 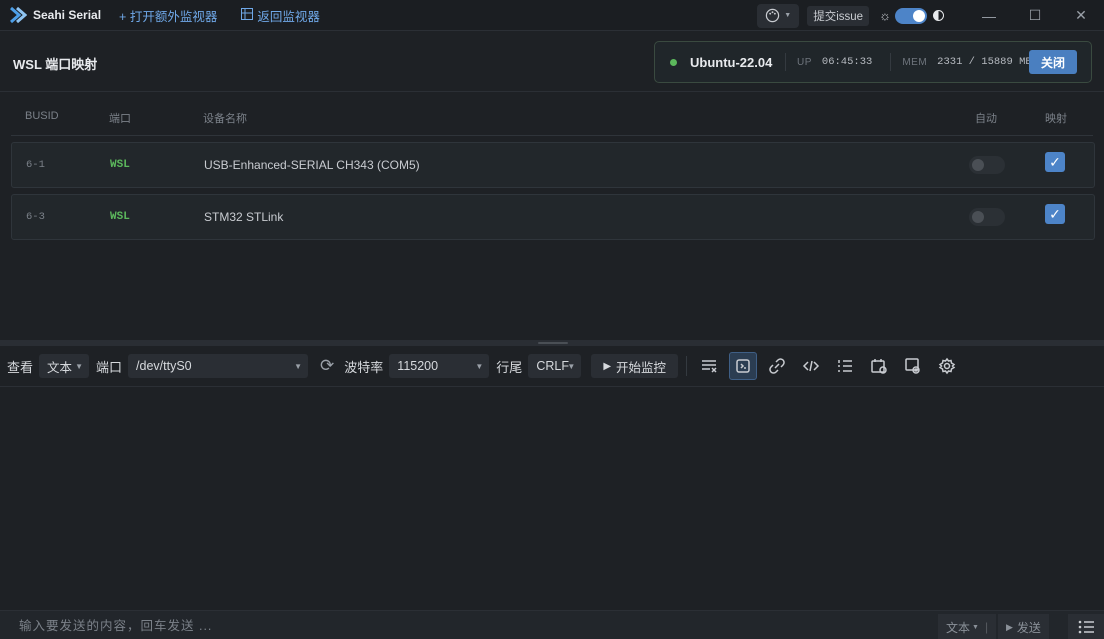 I want to click on code-icon, so click(x=811, y=366).